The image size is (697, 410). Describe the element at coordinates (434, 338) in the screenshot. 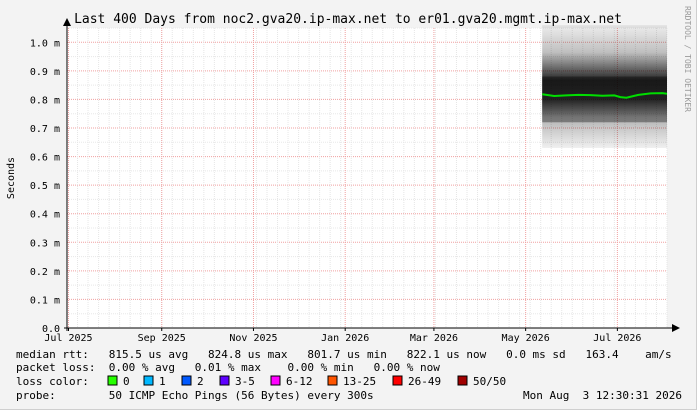

I see `x-tick-label: Mar 2026` at that location.